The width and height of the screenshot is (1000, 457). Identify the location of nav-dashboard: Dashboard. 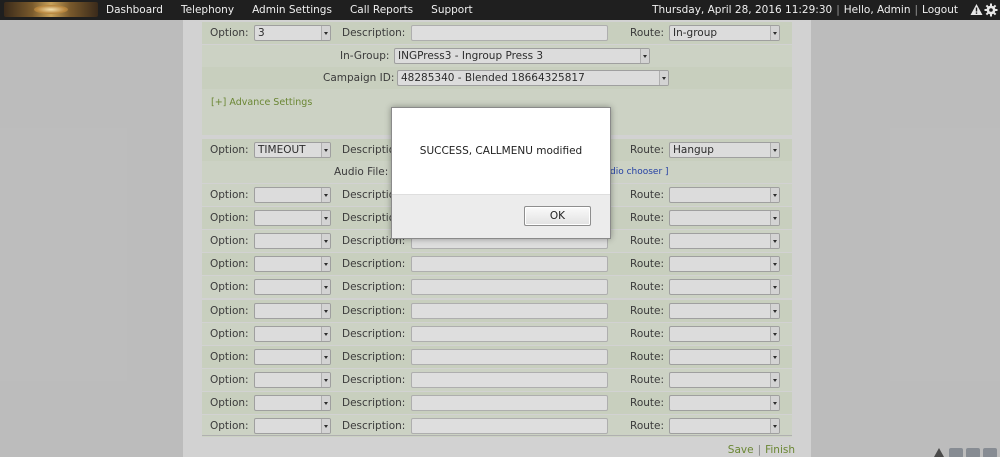
(139, 10).